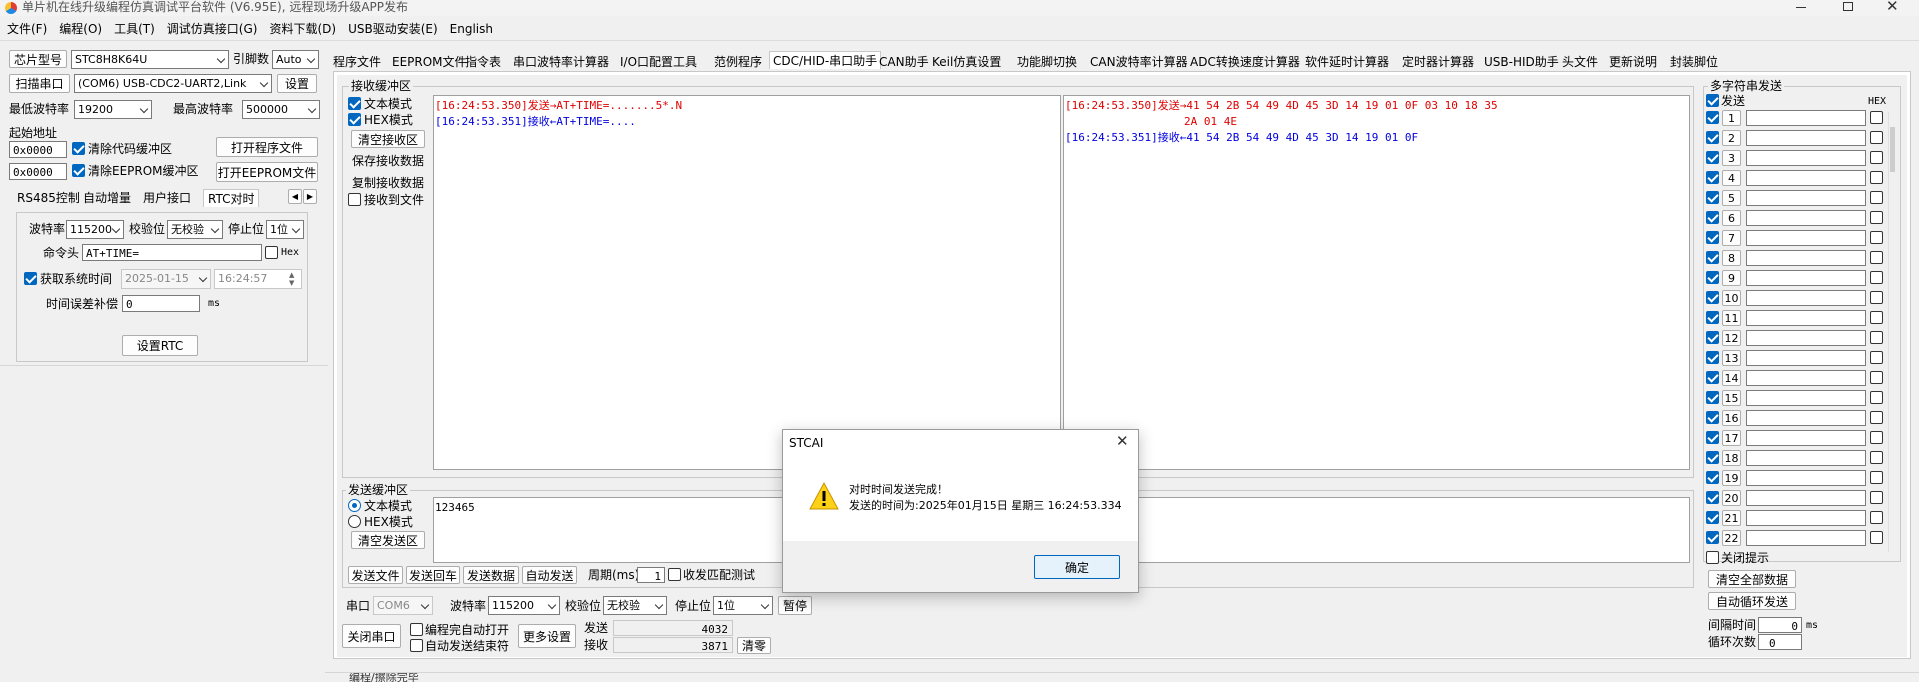 Image resolution: width=1919 pixels, height=682 pixels. Describe the element at coordinates (1347, 61) in the screenshot. I see `tab-delay-calc: 软件延时计算器` at that location.